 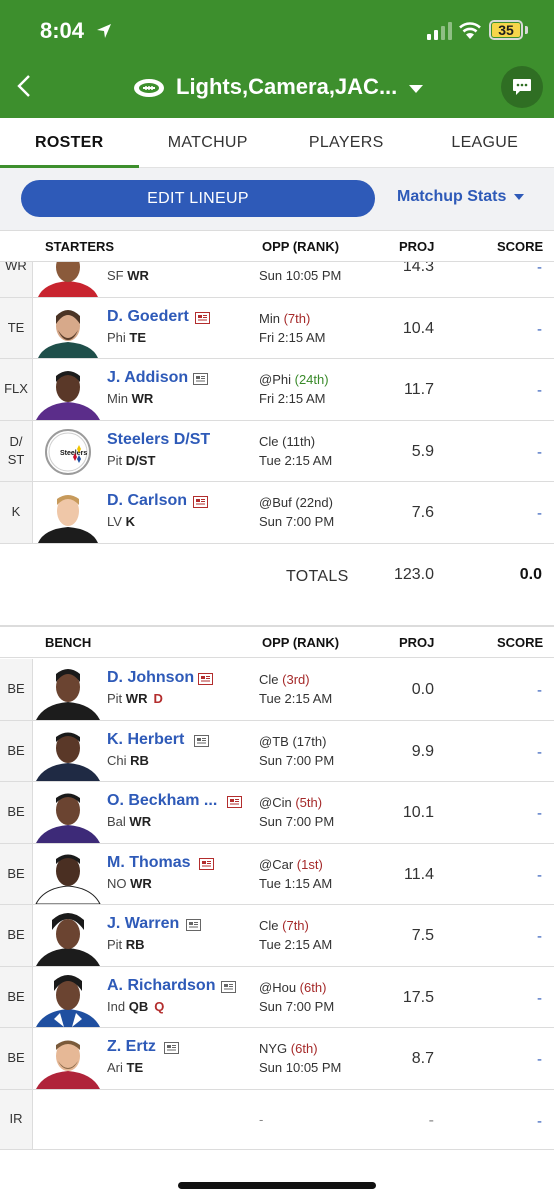 I want to click on projection: 9.9, so click(x=422, y=751).